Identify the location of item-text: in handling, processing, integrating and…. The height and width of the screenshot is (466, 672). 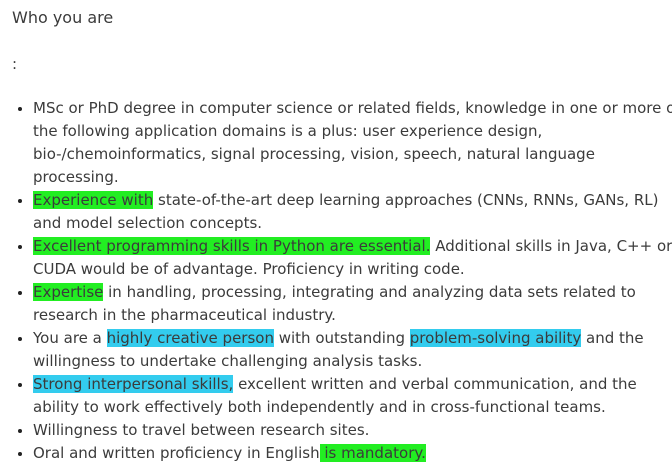
(334, 303).